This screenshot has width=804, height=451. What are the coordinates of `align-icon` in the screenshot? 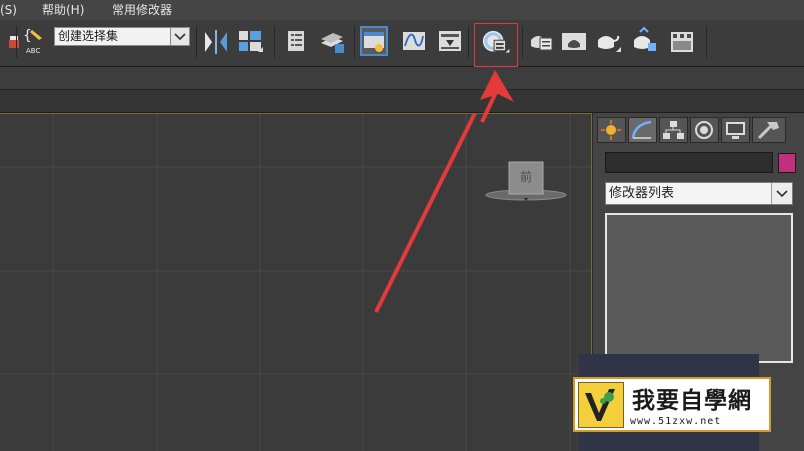 It's located at (250, 41).